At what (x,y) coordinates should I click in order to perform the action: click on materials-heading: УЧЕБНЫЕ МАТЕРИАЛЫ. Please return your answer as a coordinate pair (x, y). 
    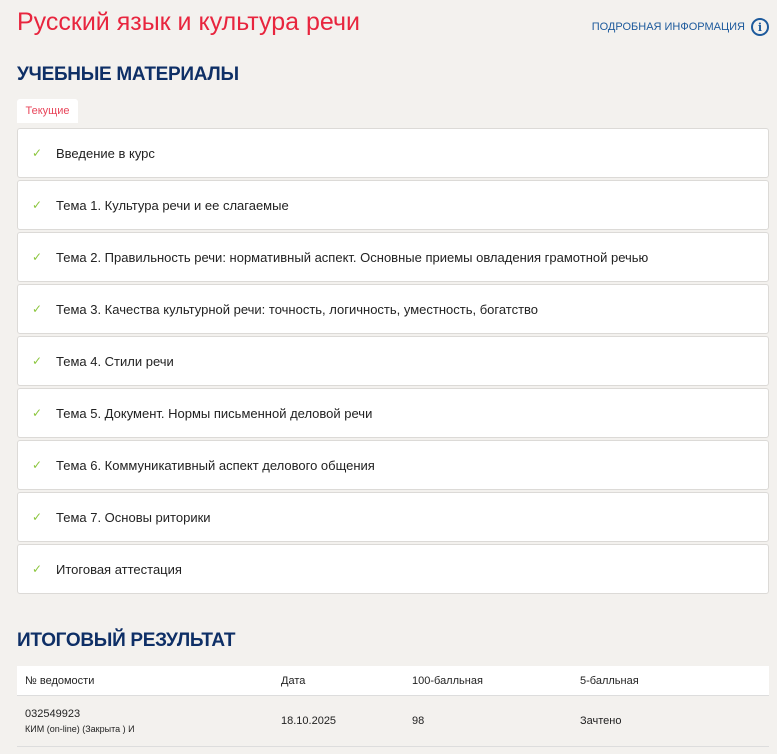
    Looking at the image, I should click on (128, 74).